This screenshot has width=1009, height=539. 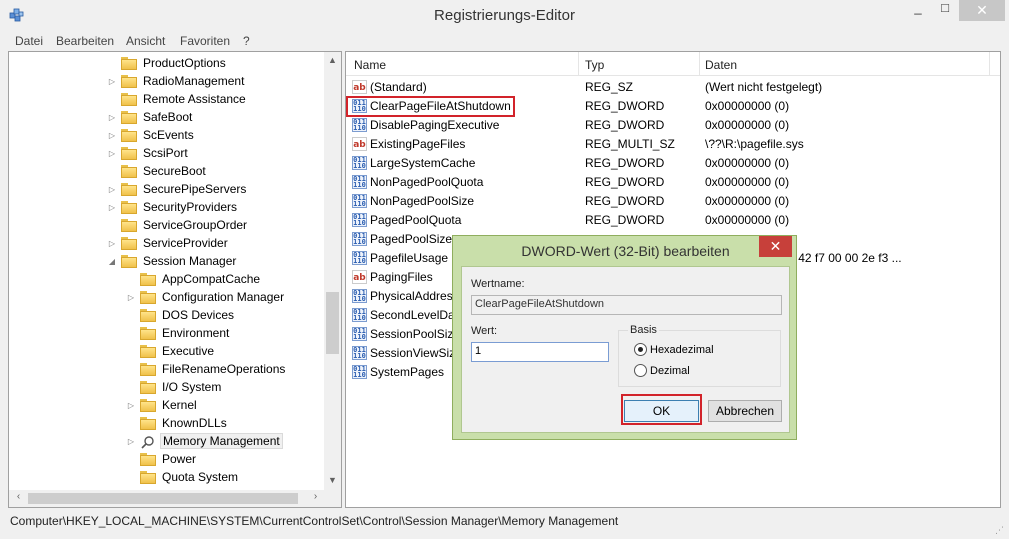 What do you see at coordinates (332, 480) in the screenshot?
I see `scroll-down-icon: ▼` at bounding box center [332, 480].